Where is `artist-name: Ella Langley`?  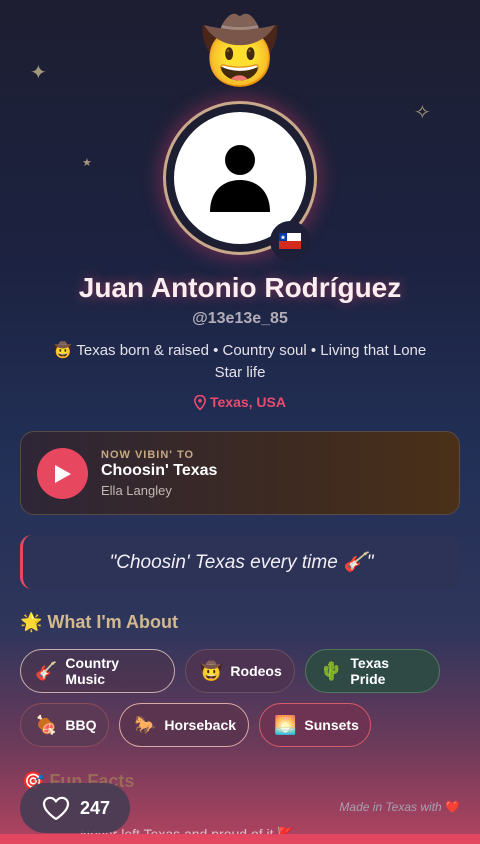
artist-name: Ella Langley is located at coordinates (136, 490).